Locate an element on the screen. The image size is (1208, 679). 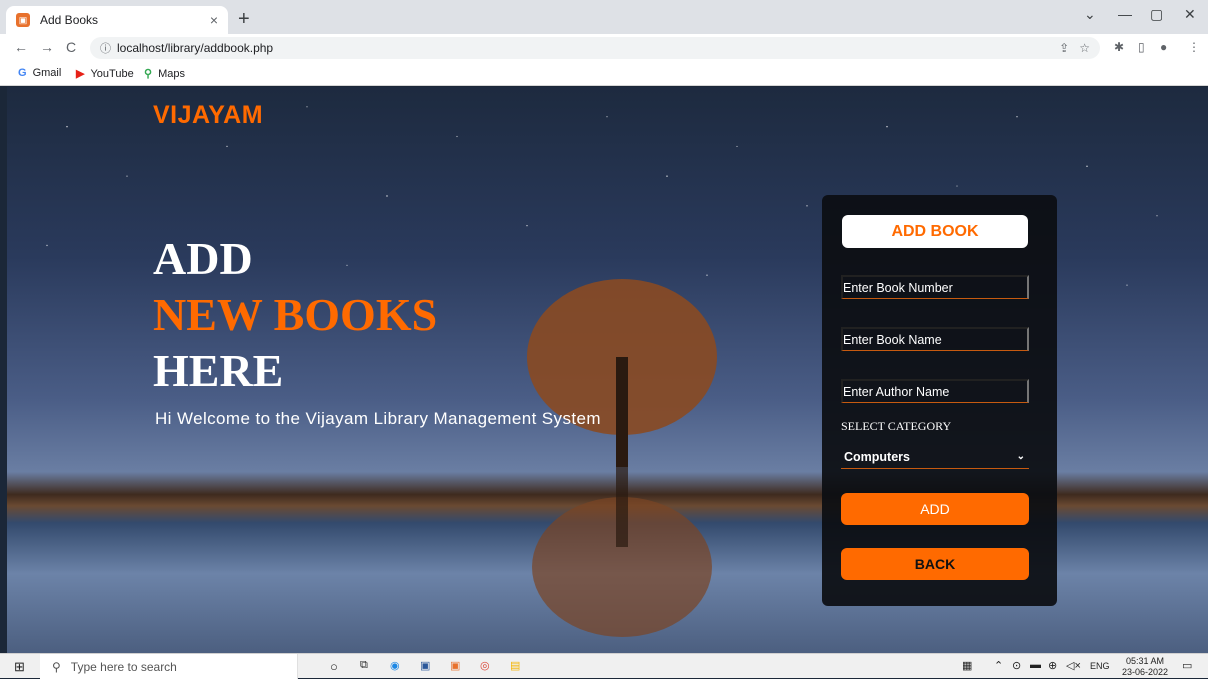
bookmark-label: YouTube is located at coordinates (112, 73).